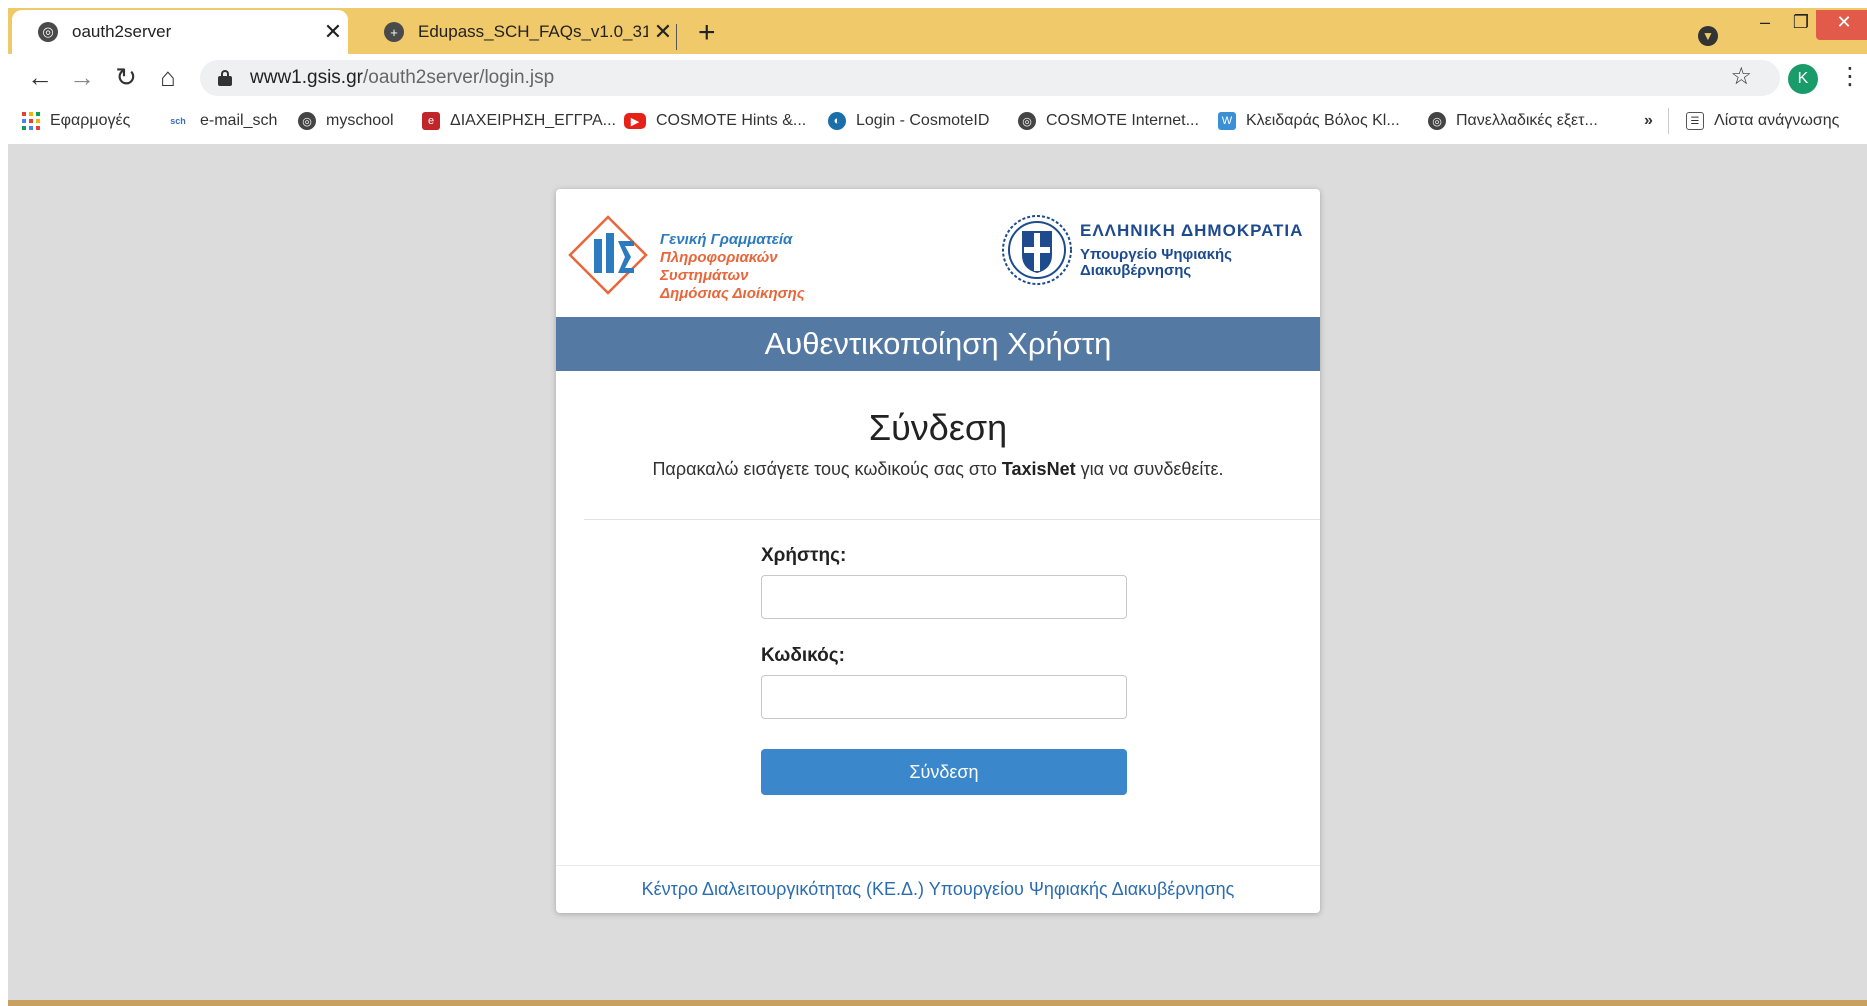  What do you see at coordinates (635, 121) in the screenshot?
I see `youtube-icon: ▶` at bounding box center [635, 121].